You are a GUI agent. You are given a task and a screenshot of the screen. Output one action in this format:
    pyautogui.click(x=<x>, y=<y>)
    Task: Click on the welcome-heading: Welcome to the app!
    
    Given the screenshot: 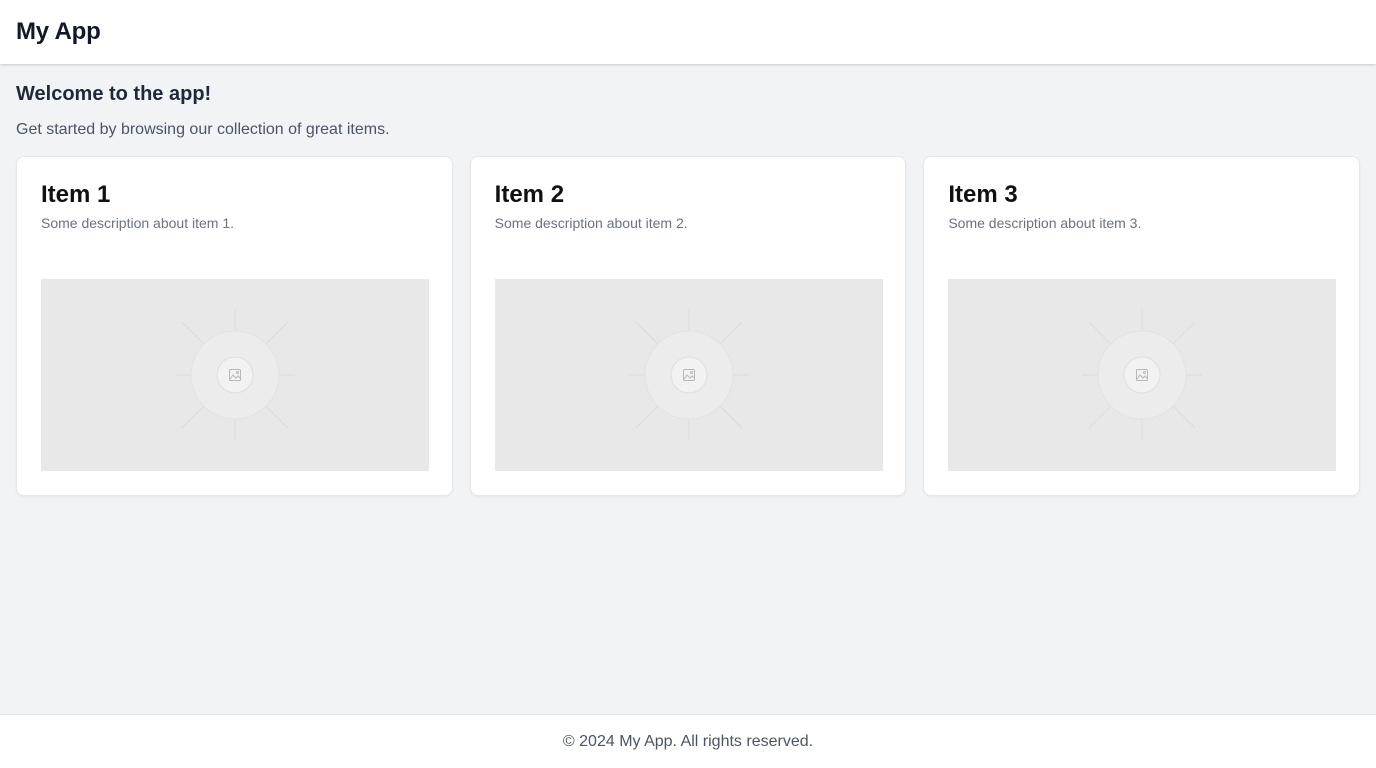 What is the action you would take?
    pyautogui.click(x=114, y=94)
    